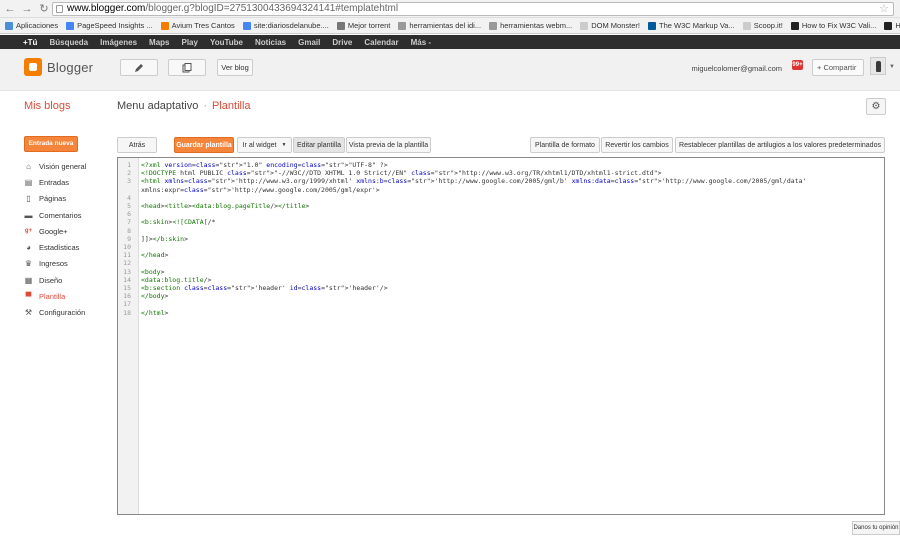 The height and width of the screenshot is (536, 900). I want to click on edit-template-tab: Editar plantilla, so click(319, 145).